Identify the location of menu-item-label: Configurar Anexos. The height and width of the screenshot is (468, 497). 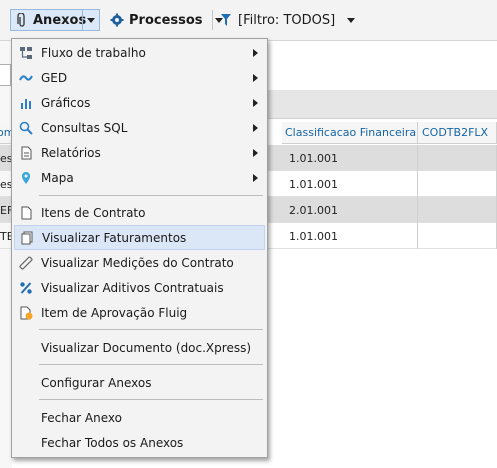
(96, 382).